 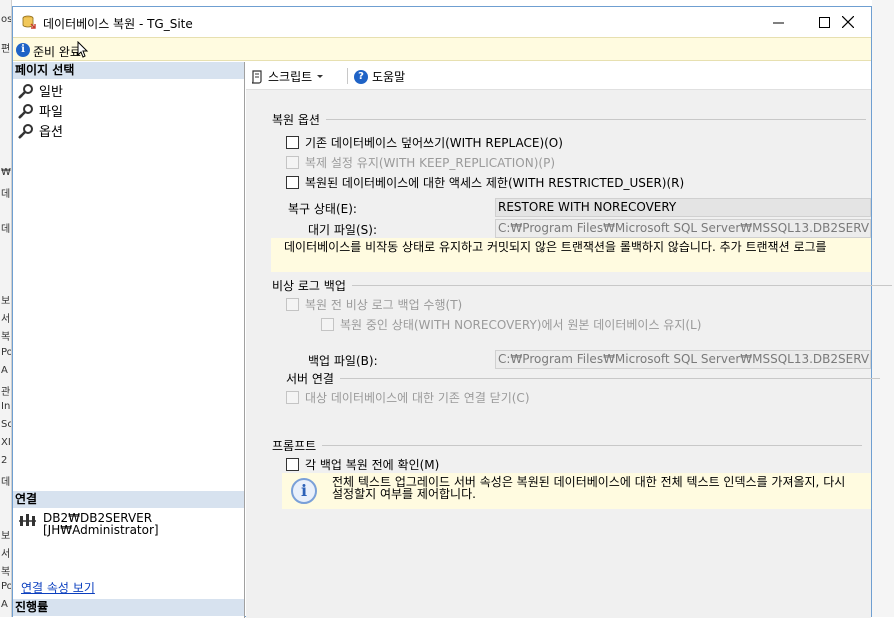 I want to click on help-icon: ?, so click(x=361, y=76).